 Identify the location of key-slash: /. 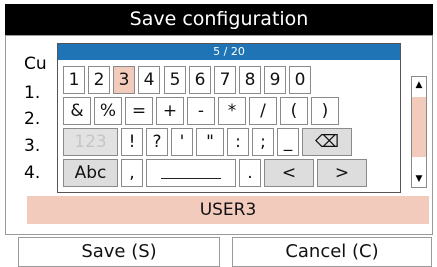
(263, 111).